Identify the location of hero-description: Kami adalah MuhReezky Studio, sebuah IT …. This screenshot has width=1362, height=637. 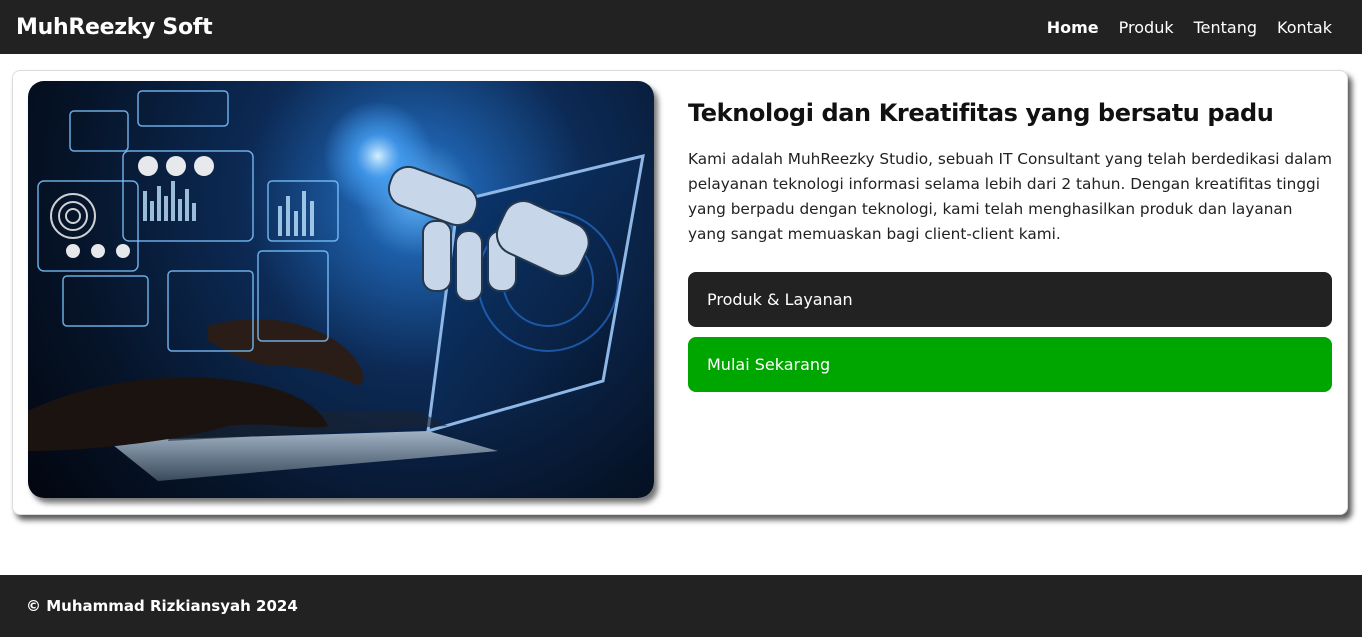
(1010, 196).